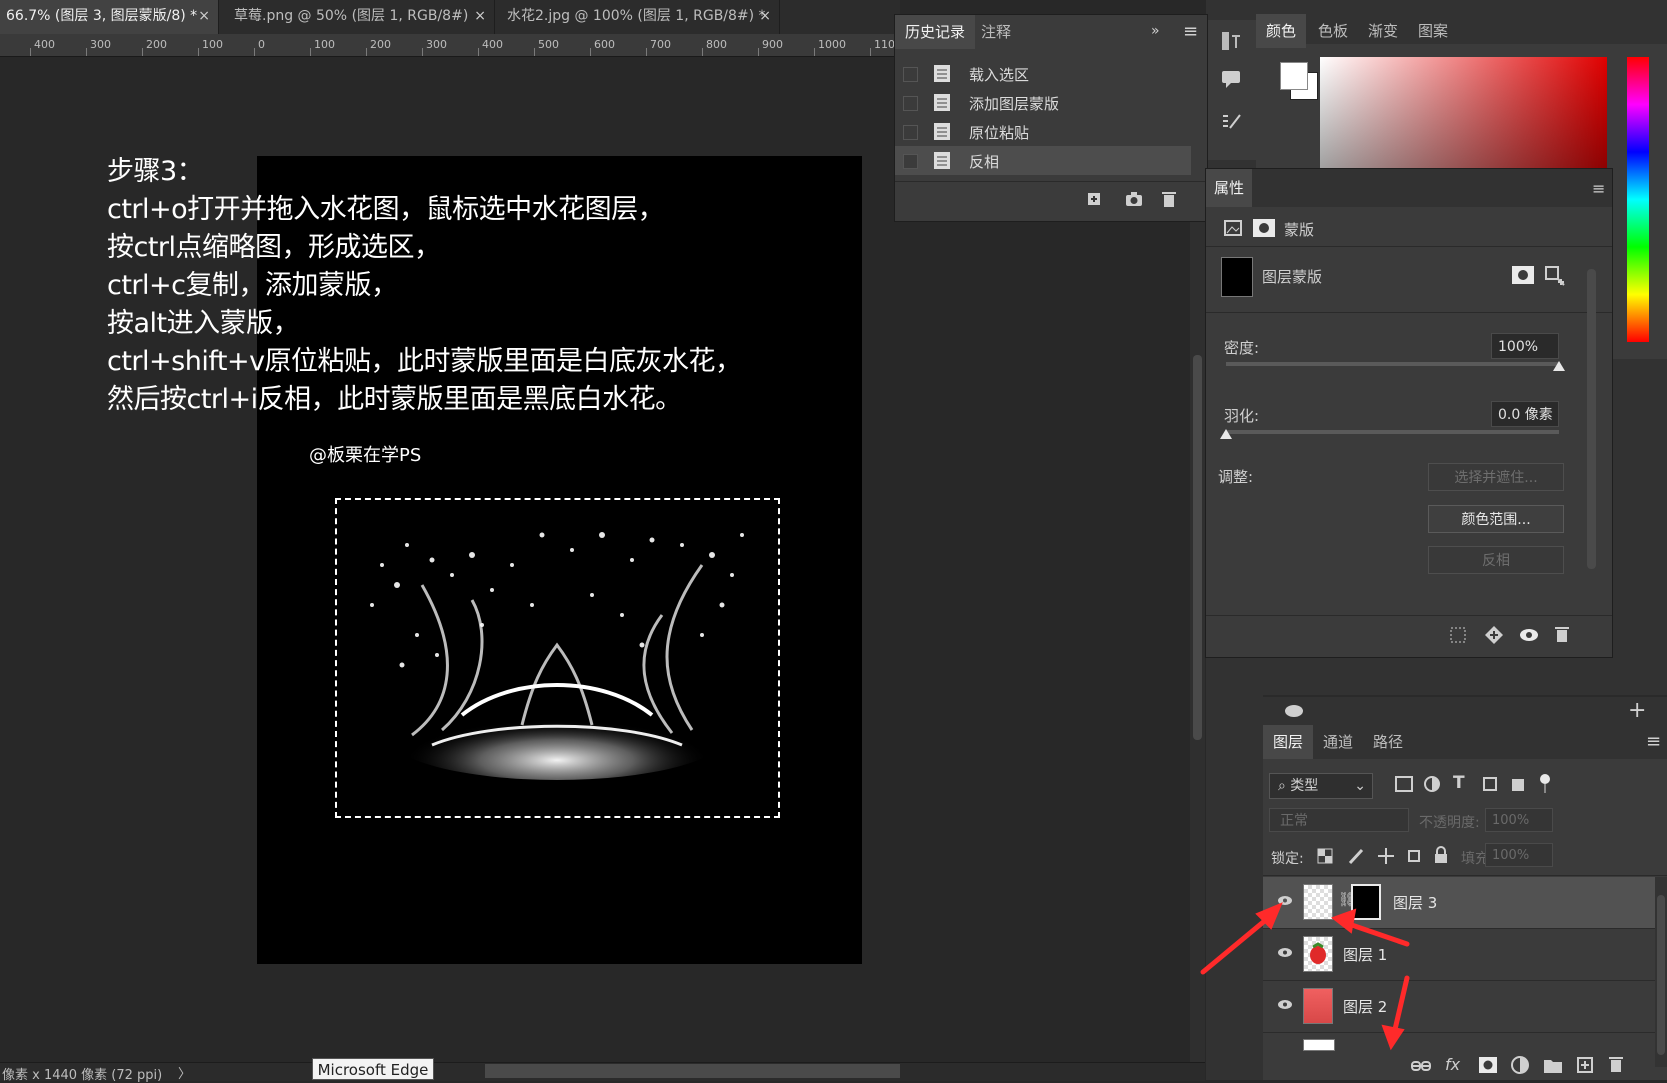 Image resolution: width=1667 pixels, height=1083 pixels. What do you see at coordinates (1338, 742) in the screenshot?
I see `tab-channels: 通道` at bounding box center [1338, 742].